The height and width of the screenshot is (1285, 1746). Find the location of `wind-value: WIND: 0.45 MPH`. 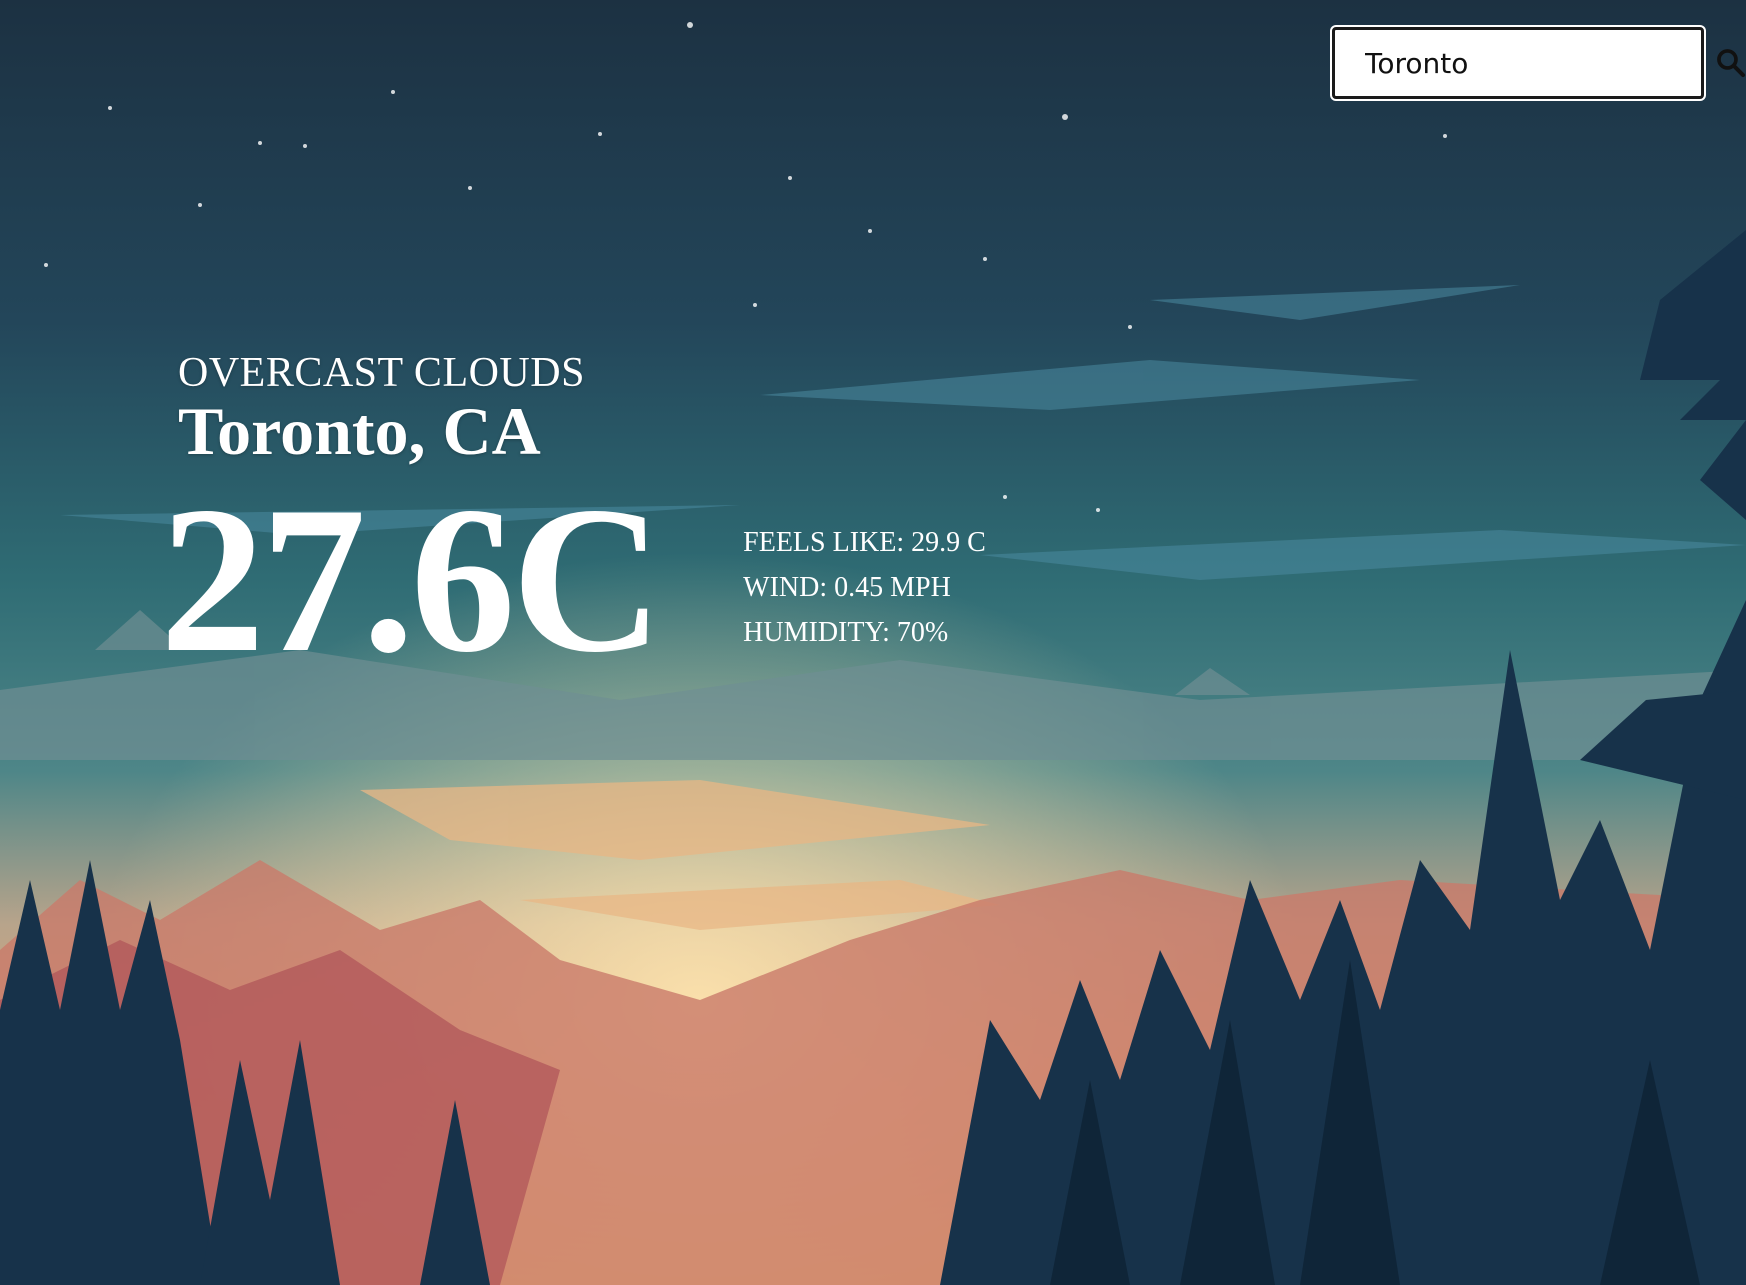

wind-value: WIND: 0.45 MPH is located at coordinates (847, 587).